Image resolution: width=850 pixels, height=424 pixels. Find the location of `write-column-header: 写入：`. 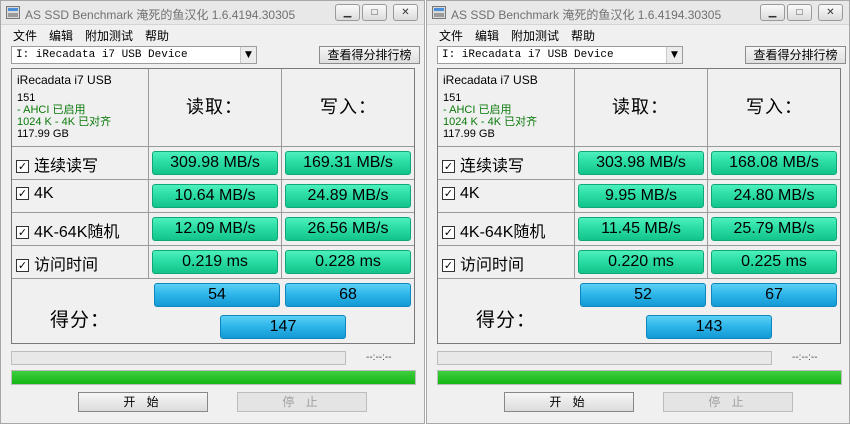

write-column-header: 写入： is located at coordinates (774, 107).